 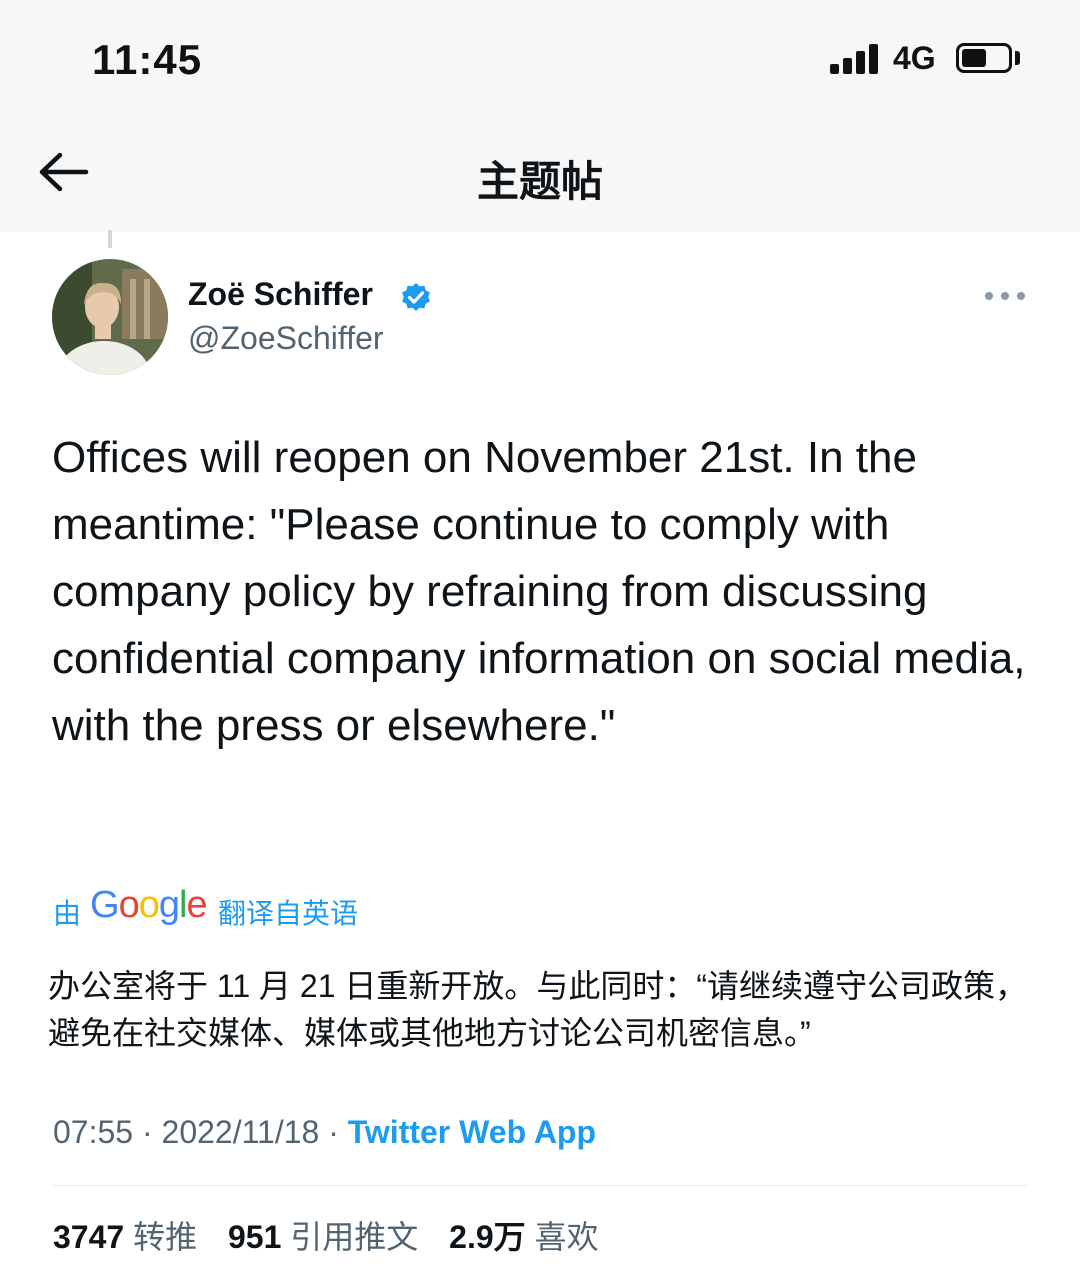 What do you see at coordinates (566, 1237) in the screenshot?
I see `likes-label: 喜欢` at bounding box center [566, 1237].